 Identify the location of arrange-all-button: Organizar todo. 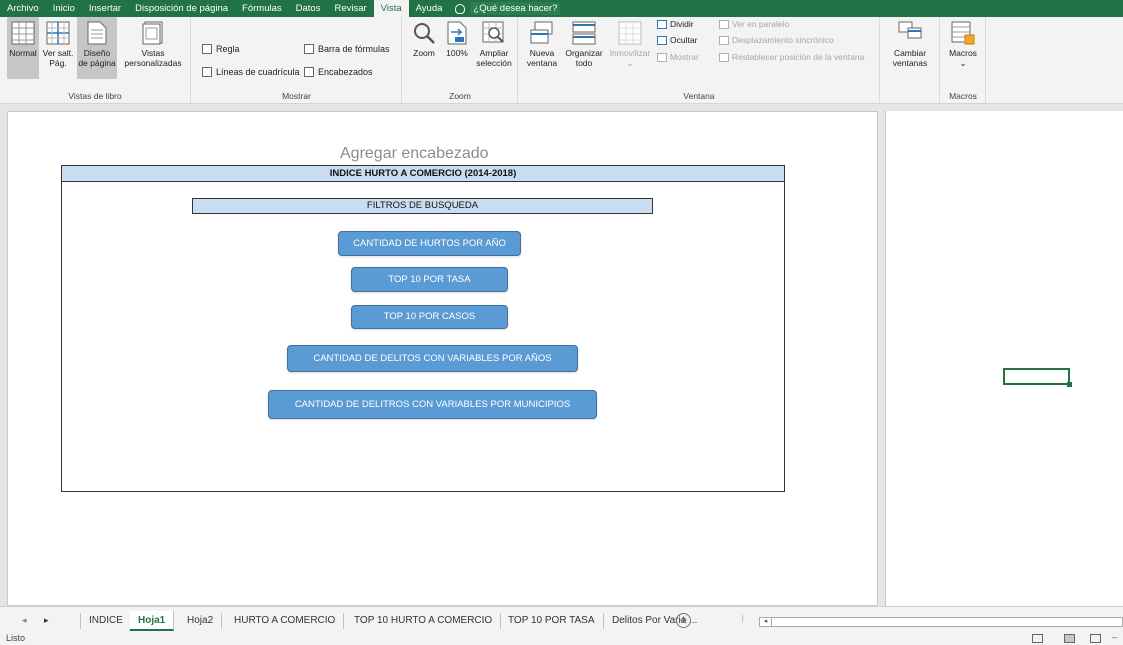
(584, 44).